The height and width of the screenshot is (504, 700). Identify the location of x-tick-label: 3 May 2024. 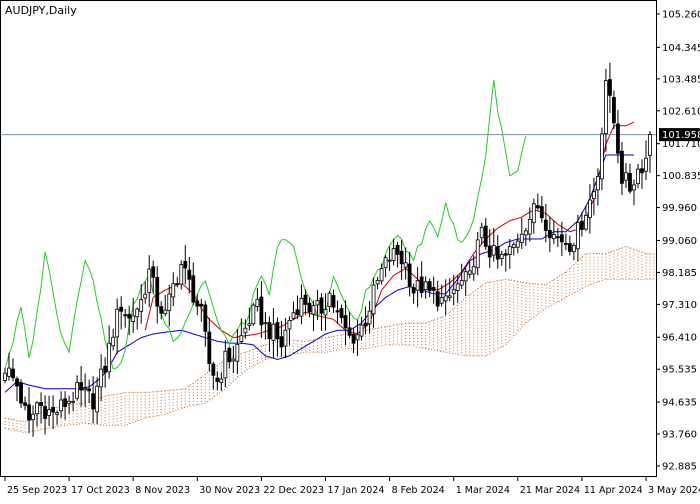
(674, 490).